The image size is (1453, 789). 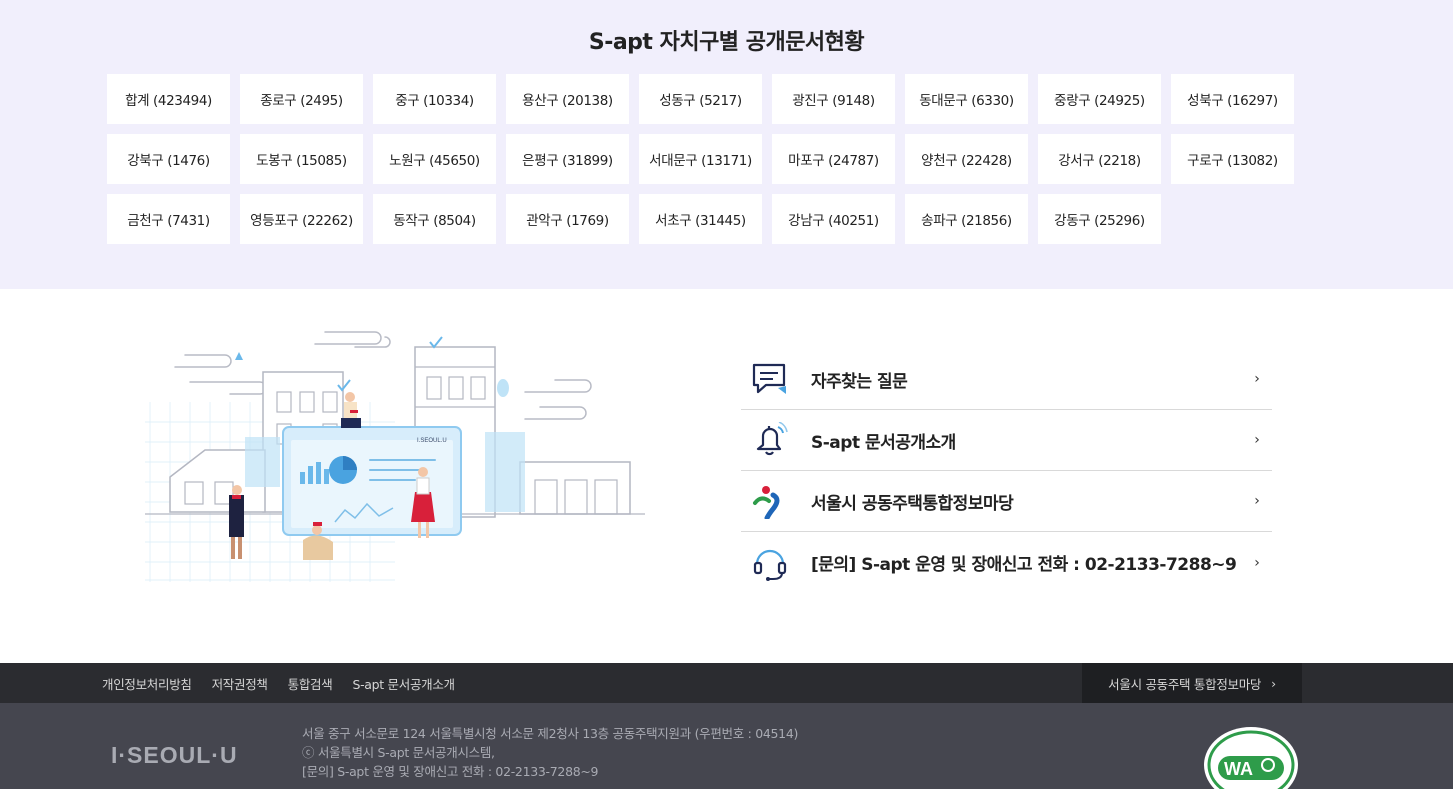 What do you see at coordinates (301, 99) in the screenshot?
I see `district-button-jongno: 종로구 (2495)` at bounding box center [301, 99].